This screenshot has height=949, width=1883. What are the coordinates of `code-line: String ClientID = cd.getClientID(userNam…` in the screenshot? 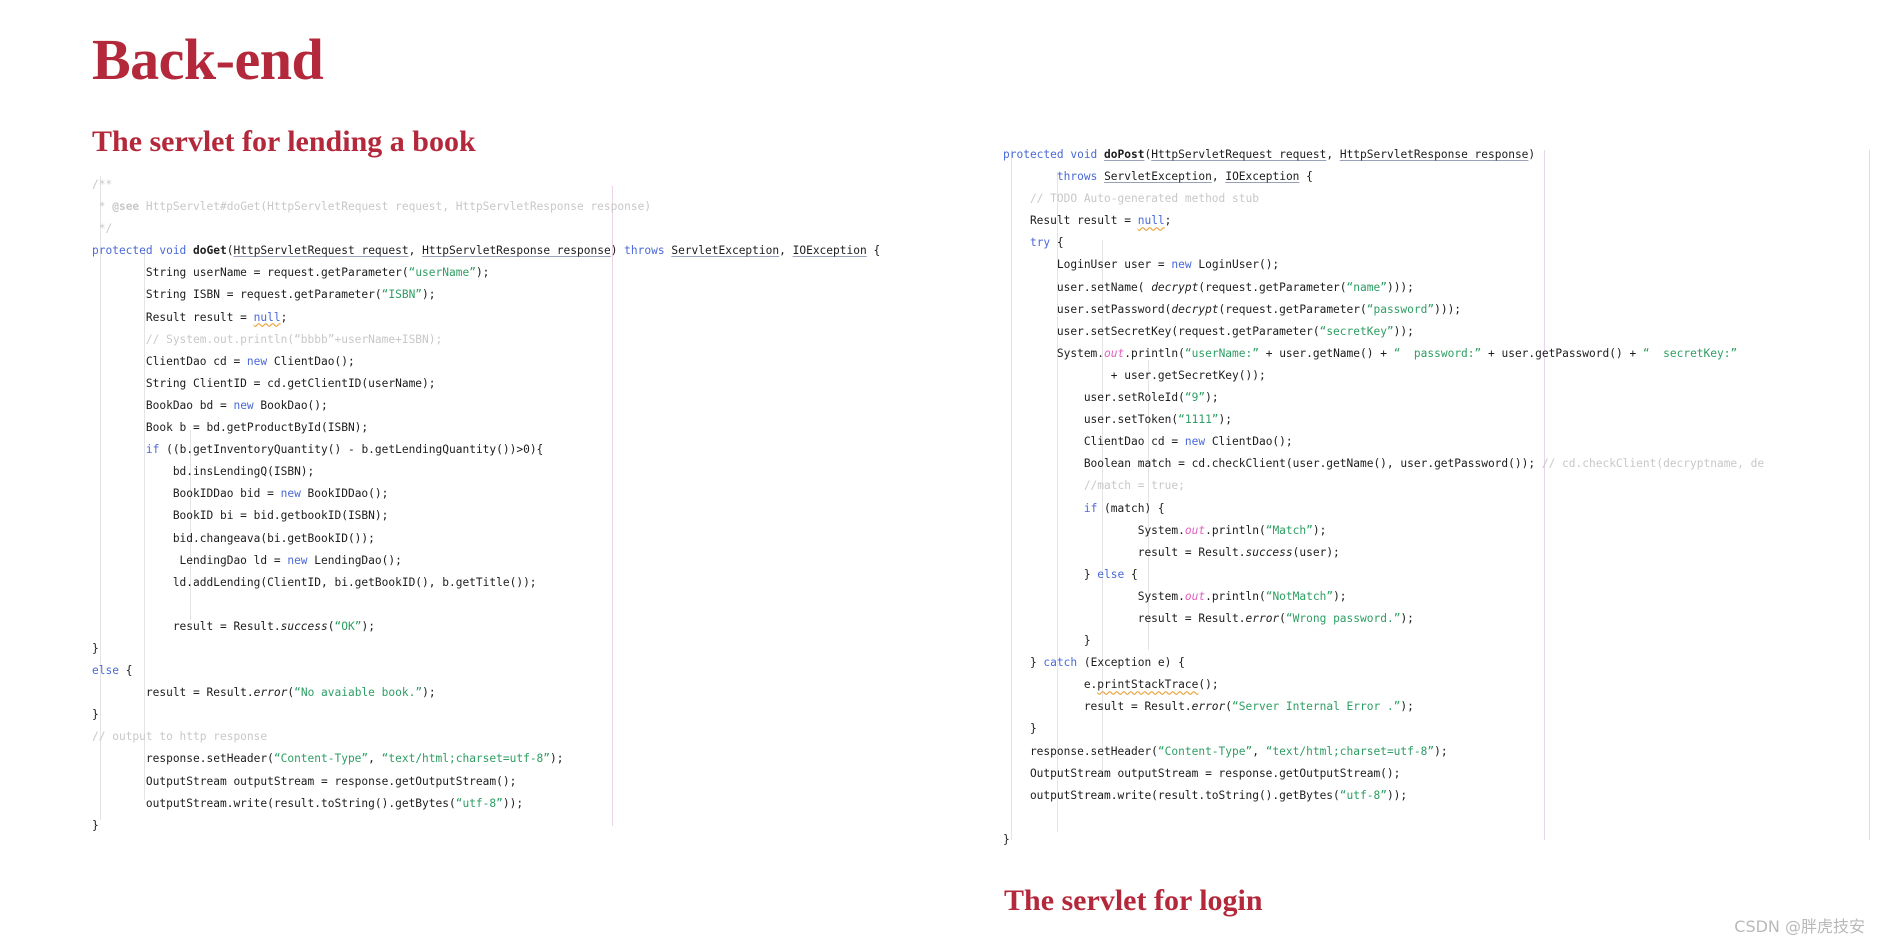 It's located at (264, 383).